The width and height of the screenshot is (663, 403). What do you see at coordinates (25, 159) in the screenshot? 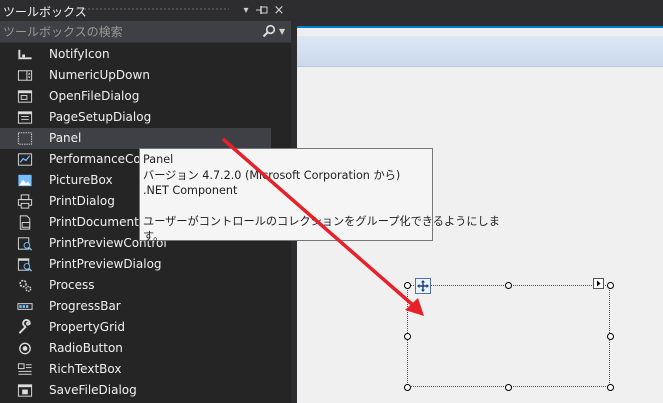
I see `performance-counter-icon` at bounding box center [25, 159].